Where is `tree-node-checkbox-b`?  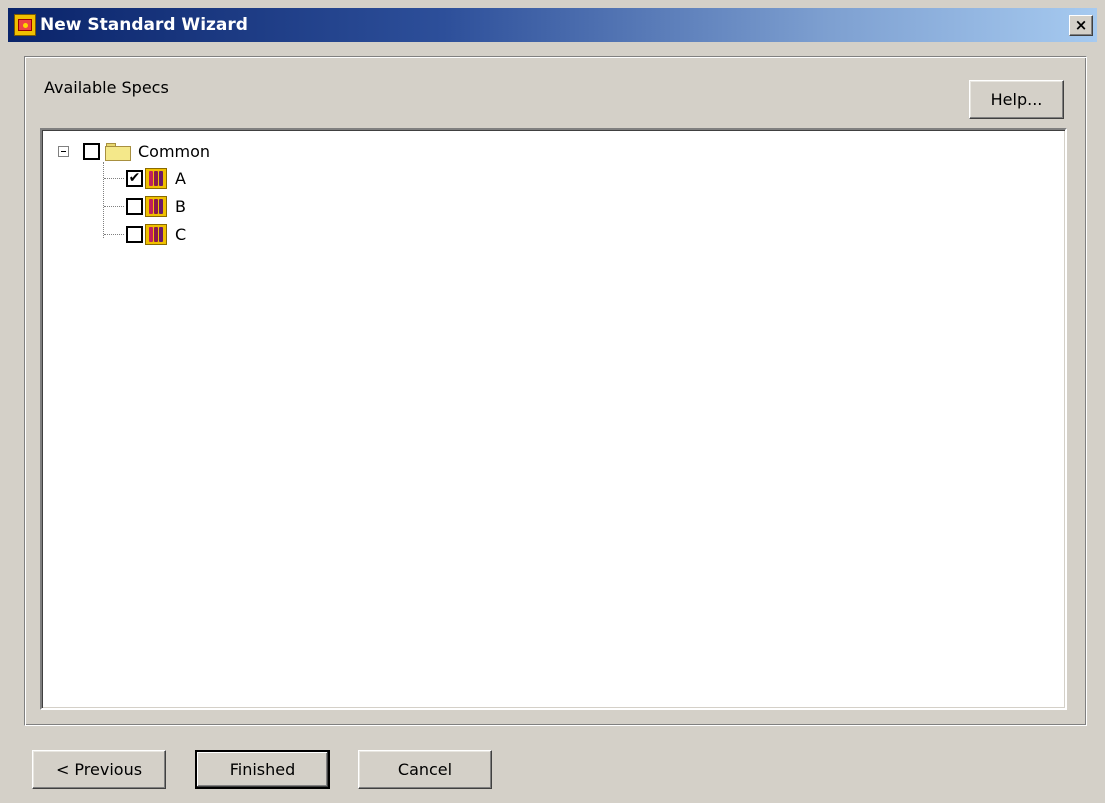
tree-node-checkbox-b is located at coordinates (134, 206).